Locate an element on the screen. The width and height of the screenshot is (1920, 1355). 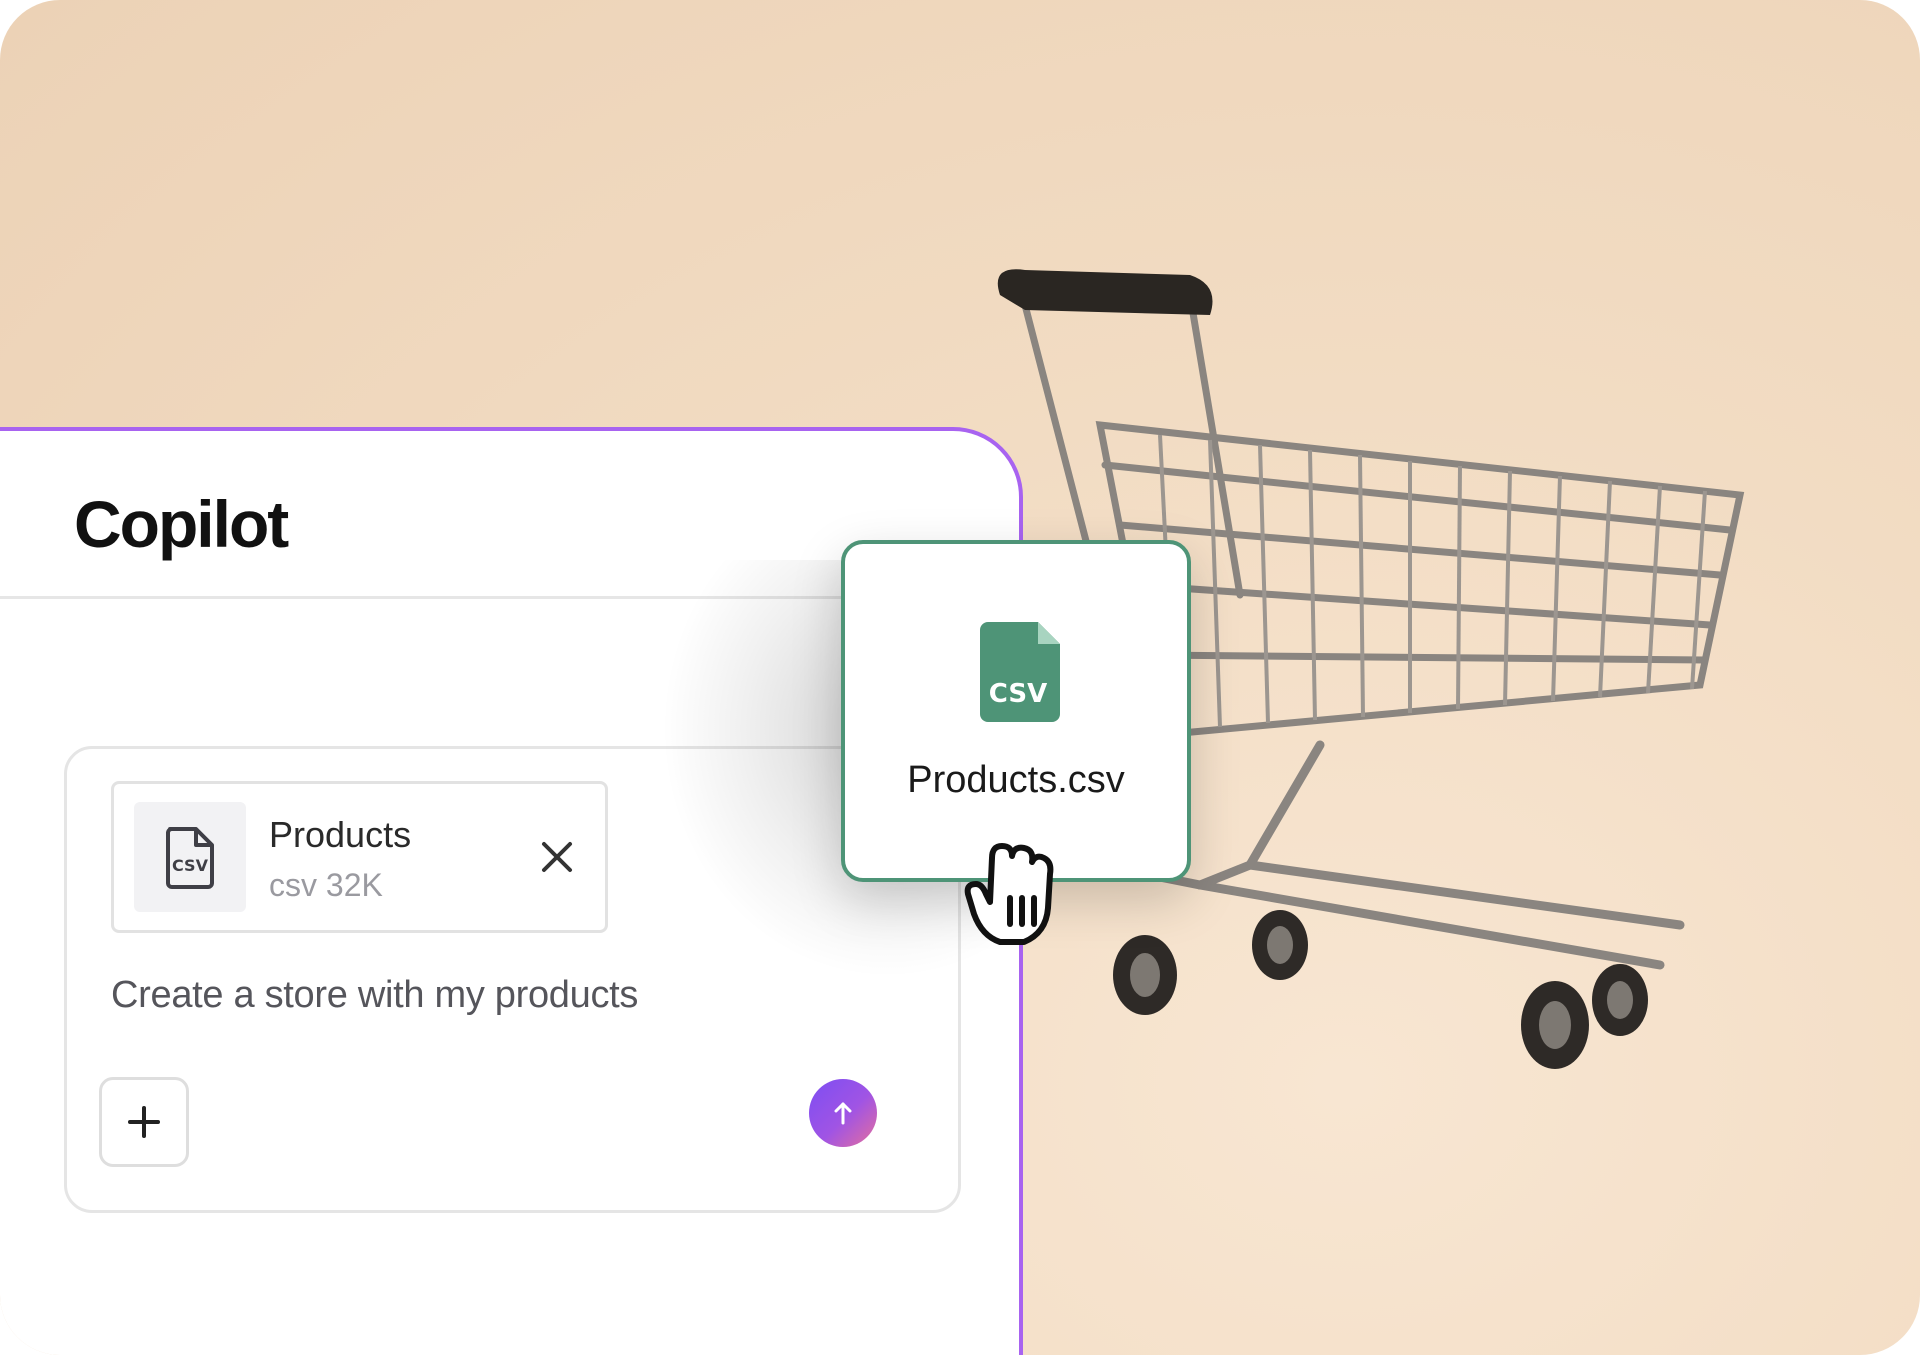
attachment-meta: csv 32K is located at coordinates (326, 885).